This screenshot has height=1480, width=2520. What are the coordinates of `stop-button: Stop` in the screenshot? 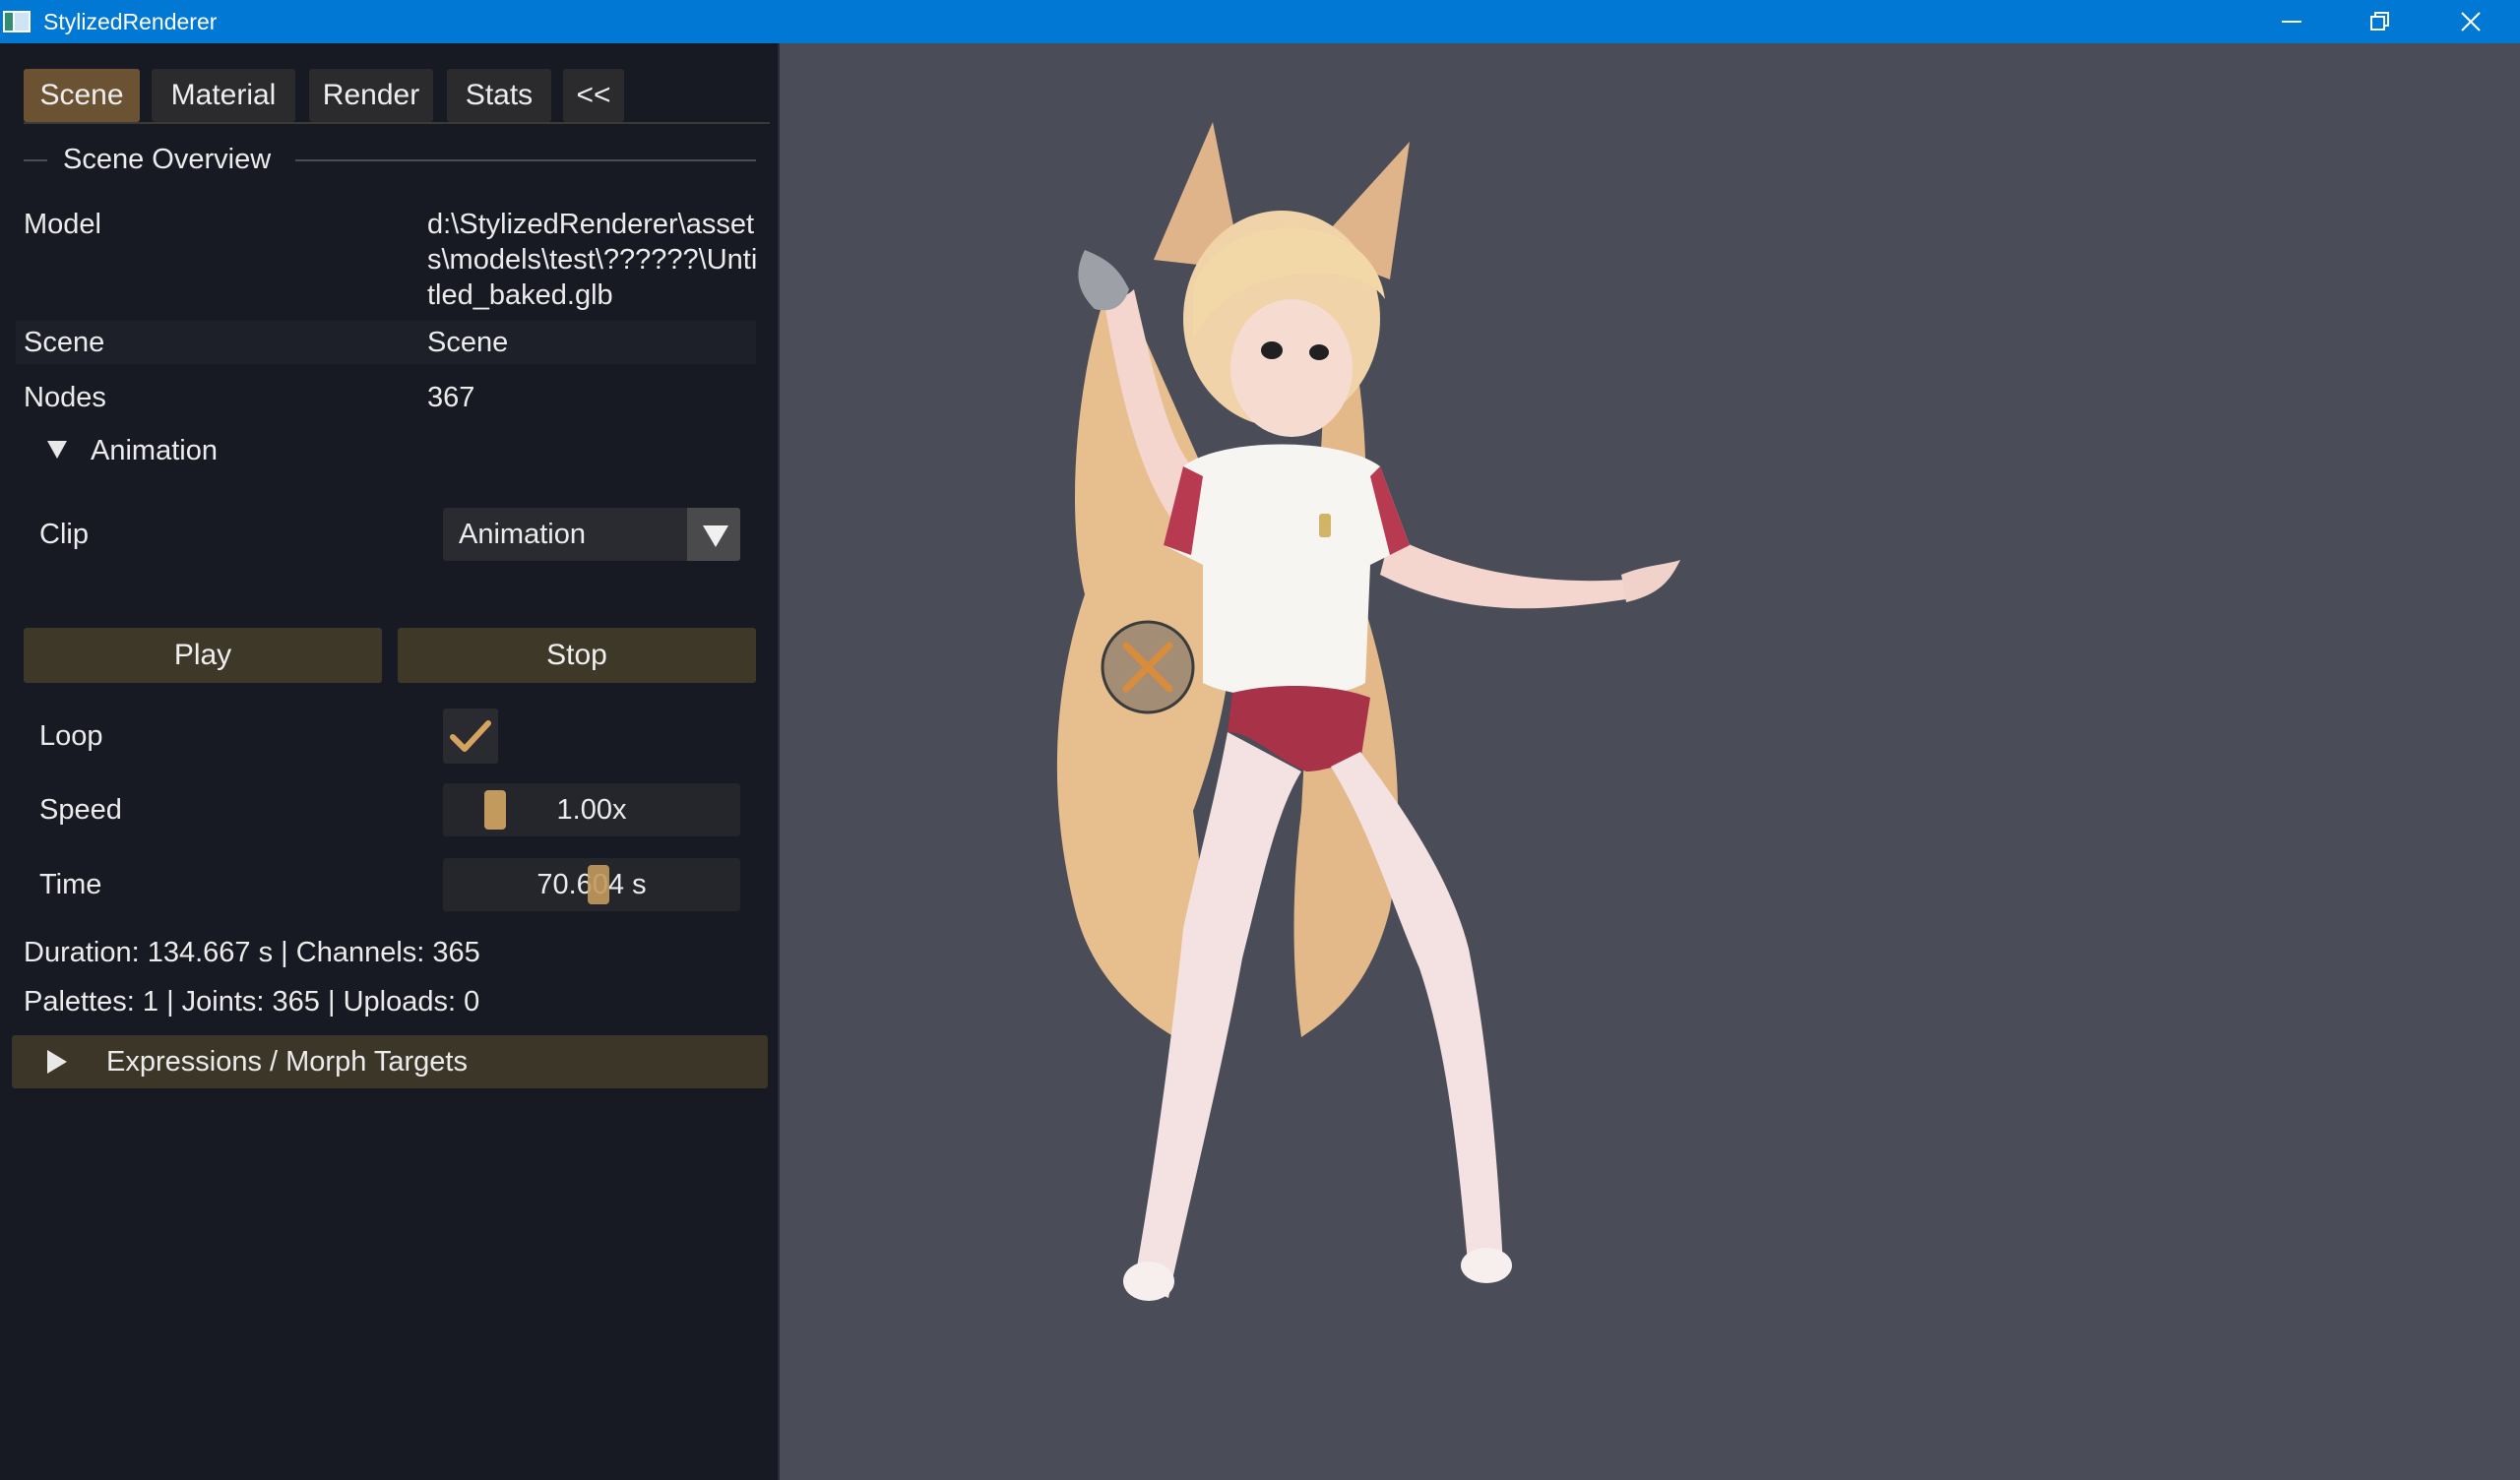 It's located at (577, 655).